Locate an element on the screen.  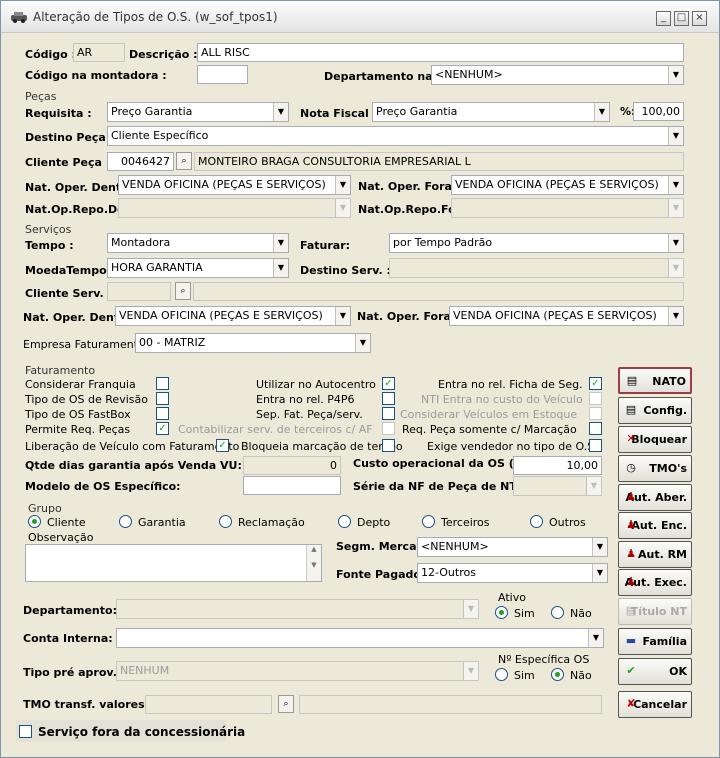
contabilizar-checkbox is located at coordinates (388, 428).